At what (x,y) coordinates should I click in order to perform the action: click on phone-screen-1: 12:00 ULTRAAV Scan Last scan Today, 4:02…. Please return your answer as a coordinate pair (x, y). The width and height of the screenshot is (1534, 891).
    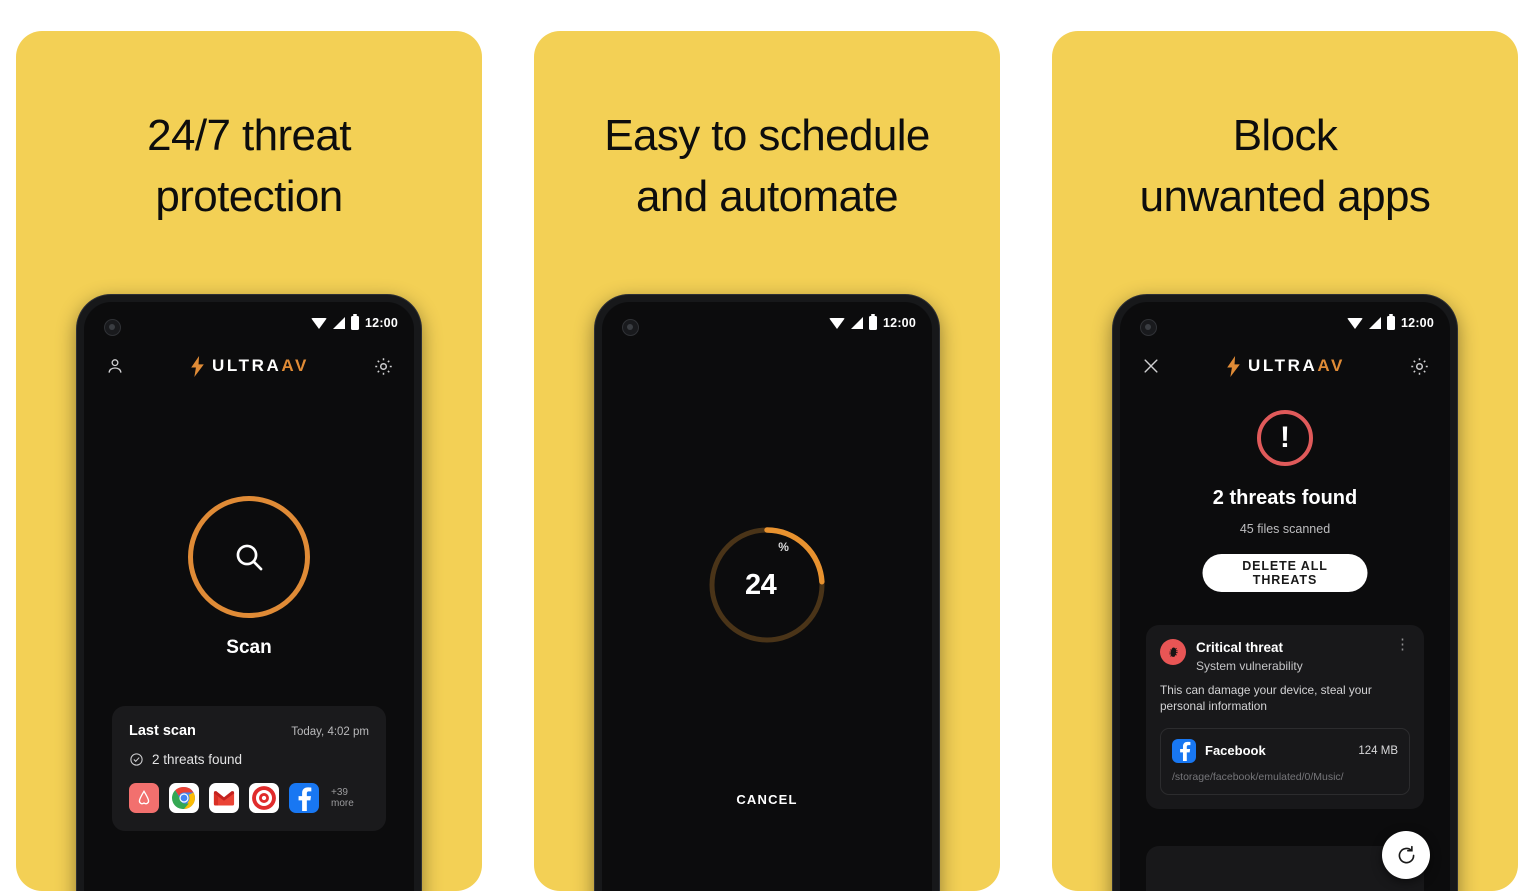
    Looking at the image, I should click on (249, 596).